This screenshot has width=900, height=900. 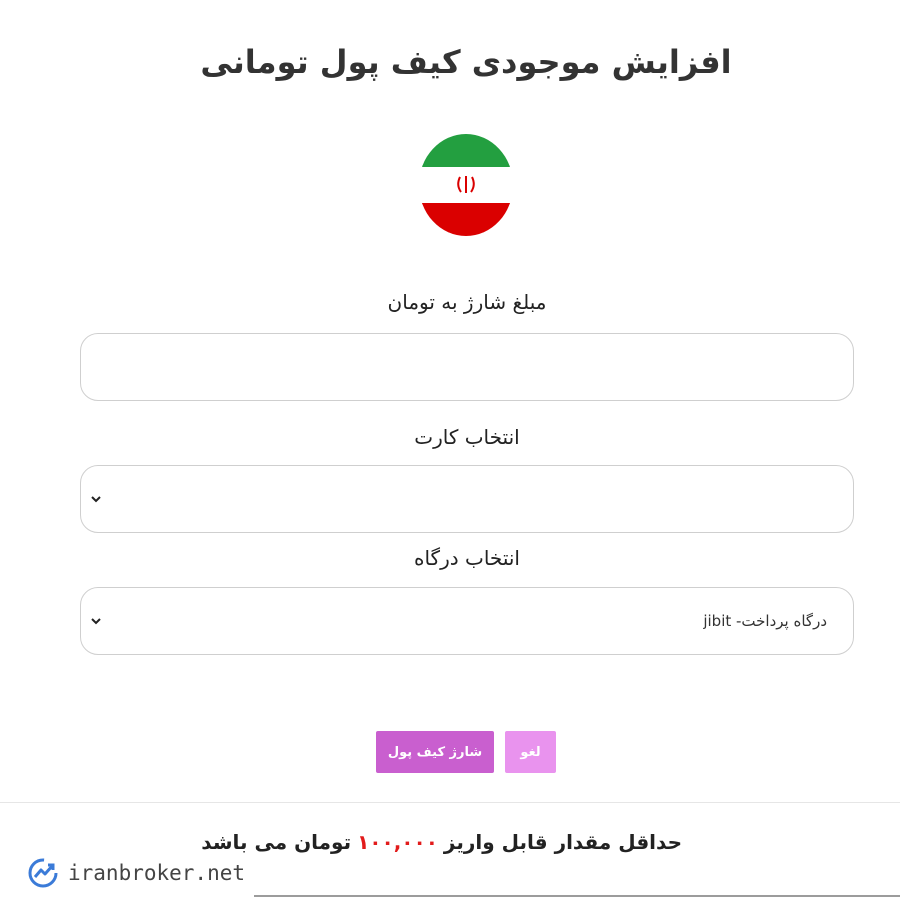 I want to click on card-select, so click(x=467, y=499).